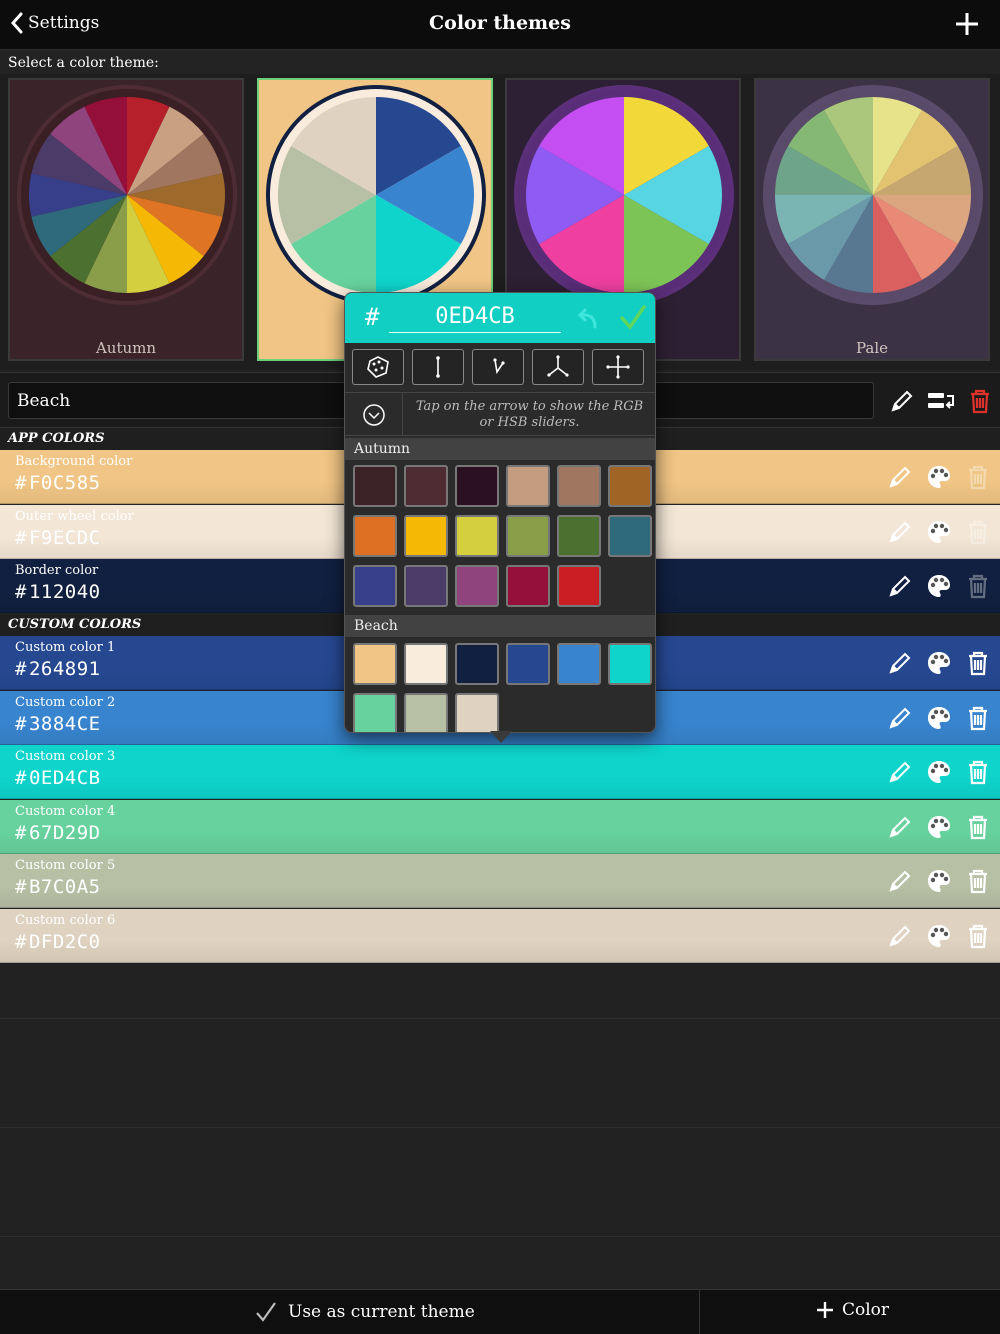  What do you see at coordinates (65, 920) in the screenshot?
I see `color-label: Custom color 6` at bounding box center [65, 920].